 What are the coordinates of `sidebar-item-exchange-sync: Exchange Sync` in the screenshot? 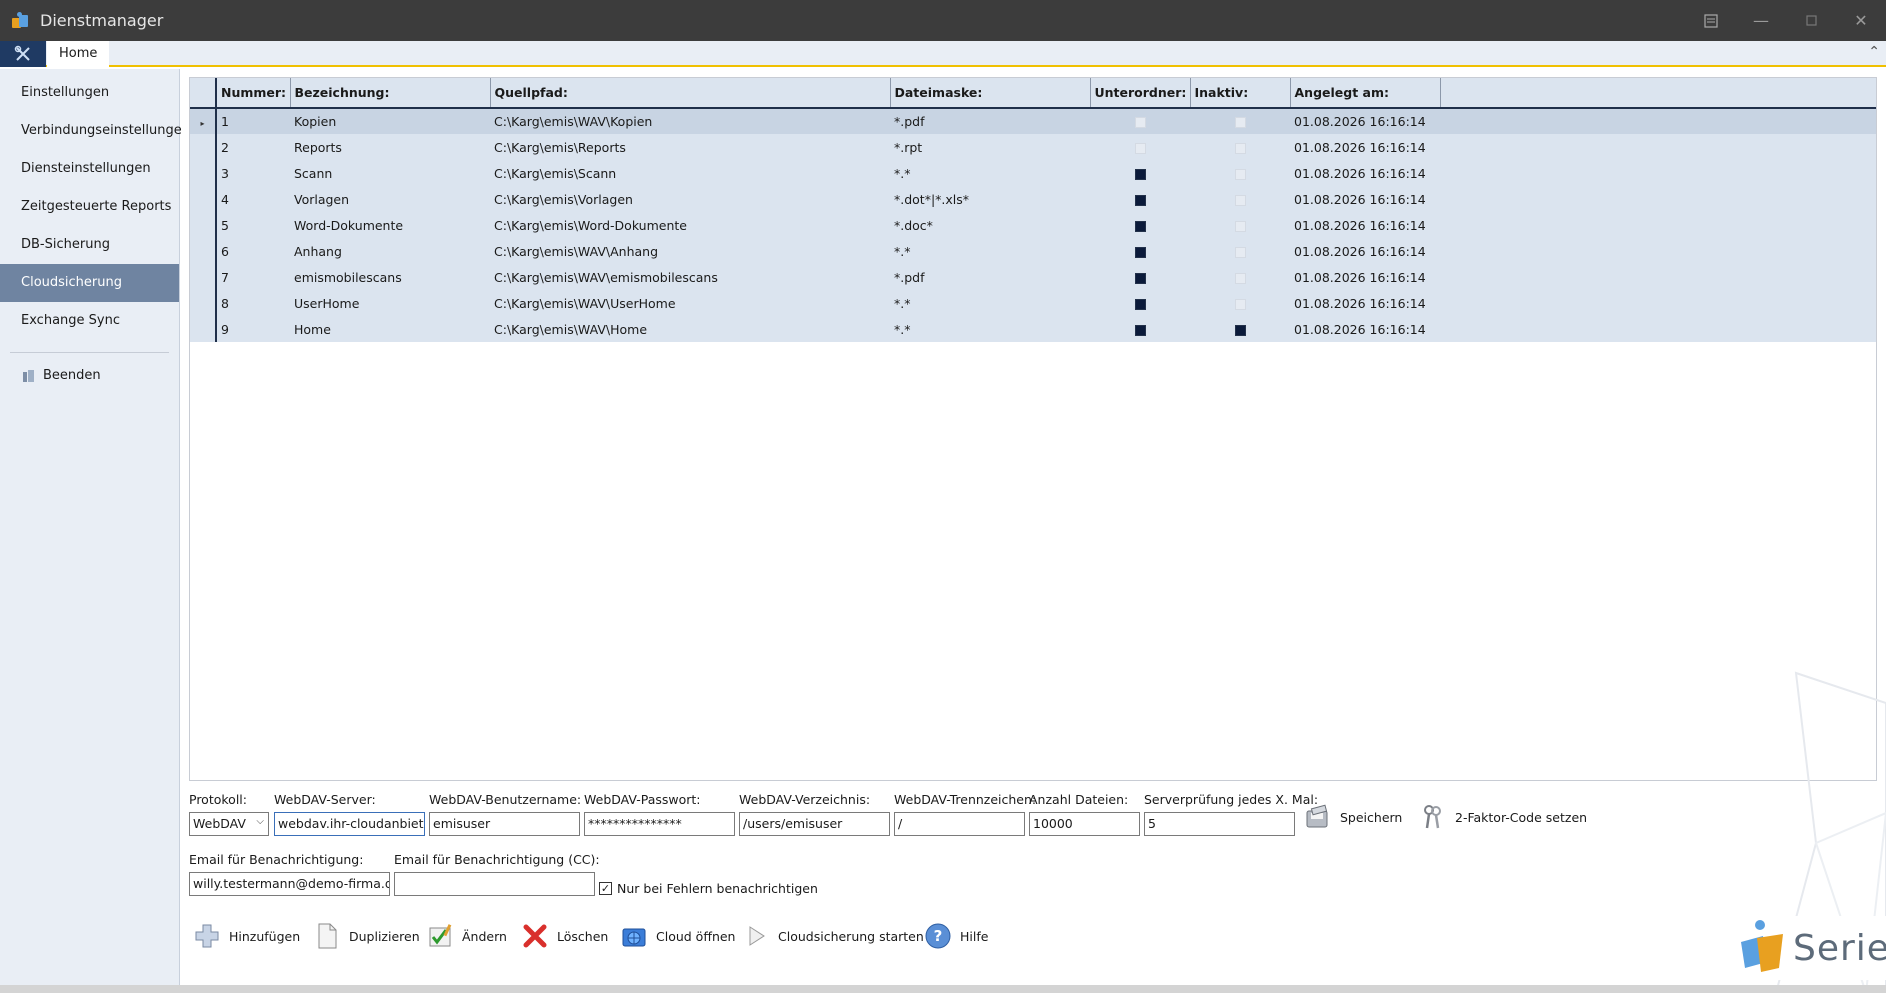 It's located at (89, 321).